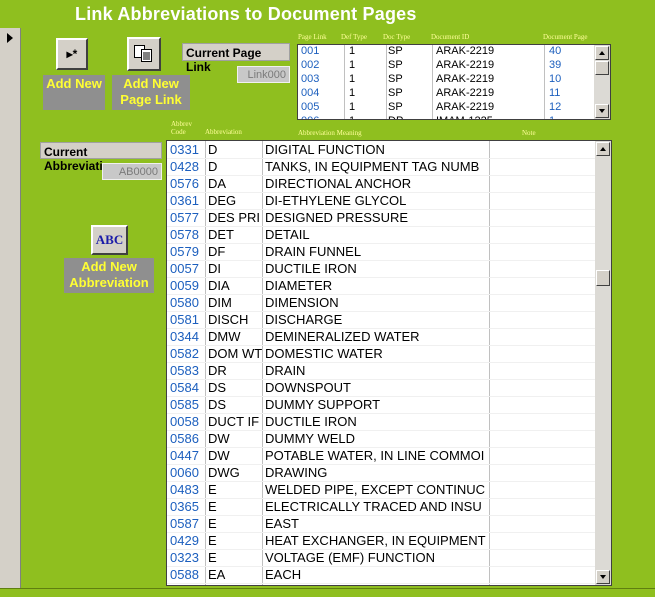 Image resolution: width=655 pixels, height=597 pixels. I want to click on abbreviation-cell: DW, so click(219, 438).